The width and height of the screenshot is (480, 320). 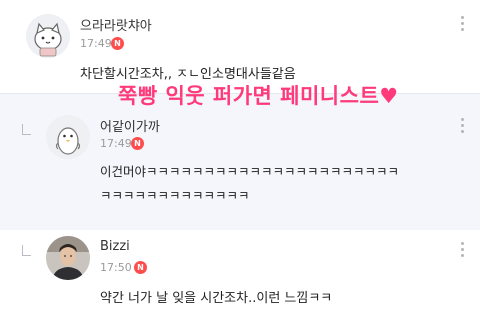 What do you see at coordinates (175, 195) in the screenshot?
I see `comment-text-line: ㅋㅋㅋㅋㅋㅋㅋㅋㅋㅋㅋㅋㅋ` at bounding box center [175, 195].